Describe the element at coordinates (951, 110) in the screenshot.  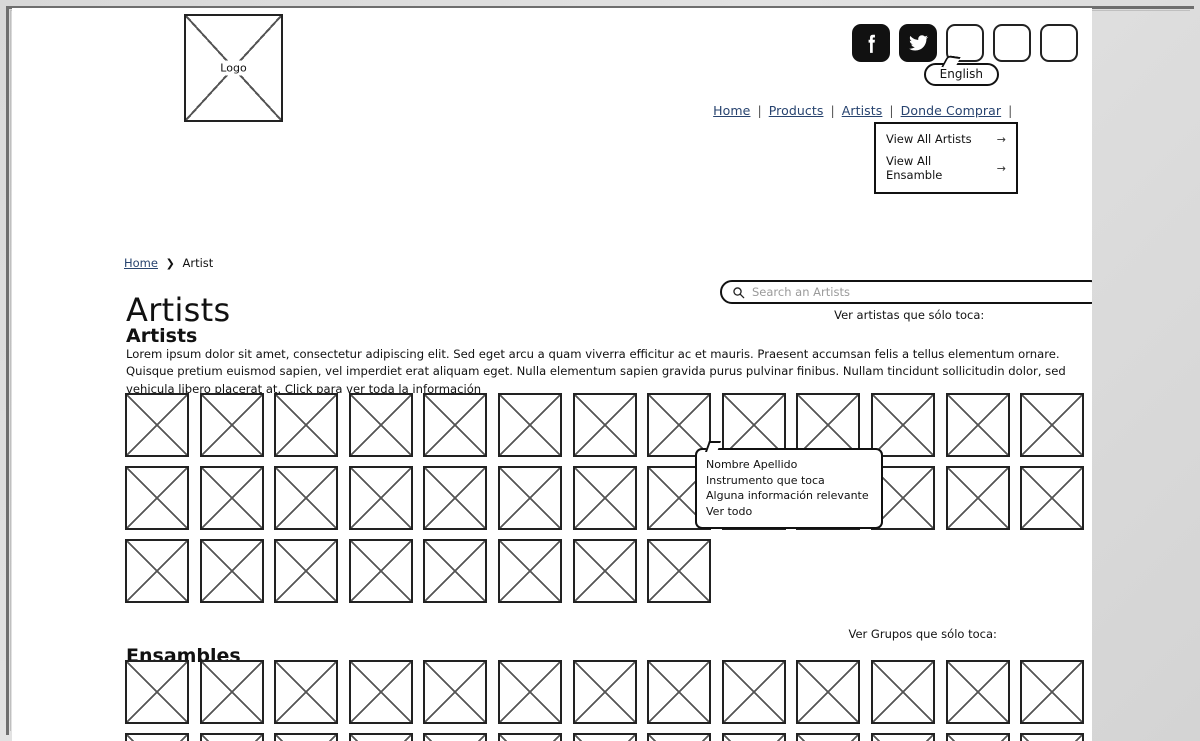
I see `nav-item-donde-comprar: Donde Comprar` at that location.